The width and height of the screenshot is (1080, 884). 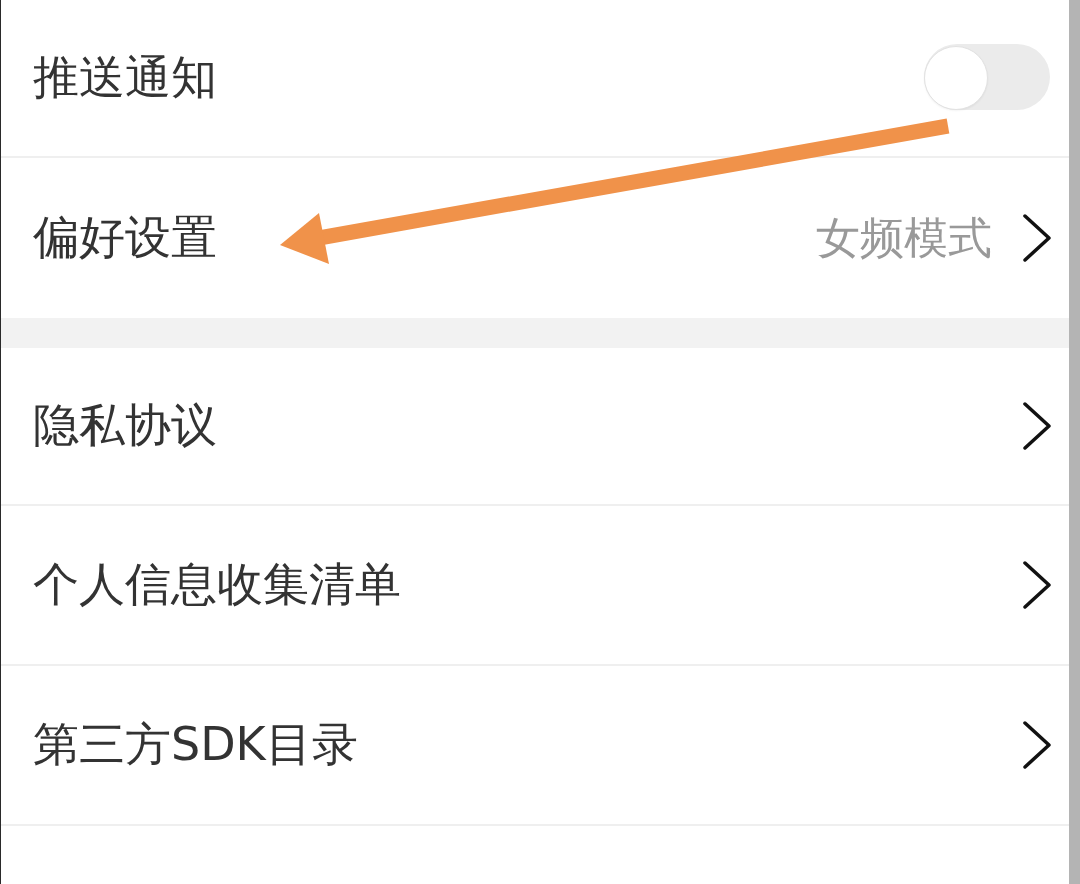 I want to click on setting-label: 第三方SDK目录, so click(x=195, y=745).